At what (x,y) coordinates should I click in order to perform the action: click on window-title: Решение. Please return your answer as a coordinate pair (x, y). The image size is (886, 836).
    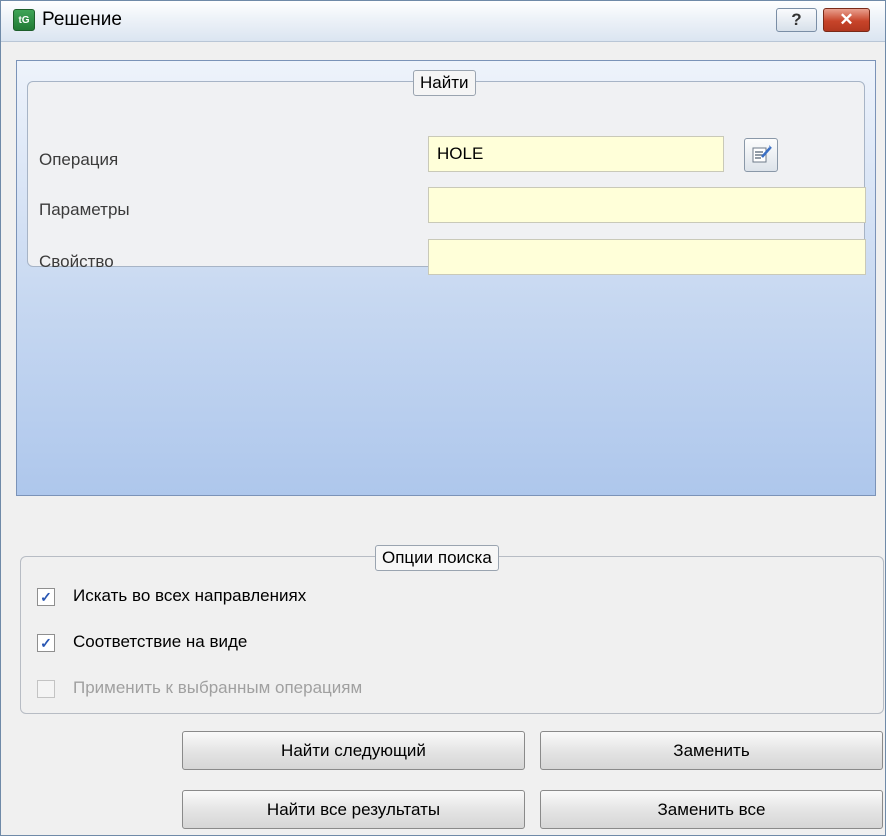
    Looking at the image, I should click on (82, 19).